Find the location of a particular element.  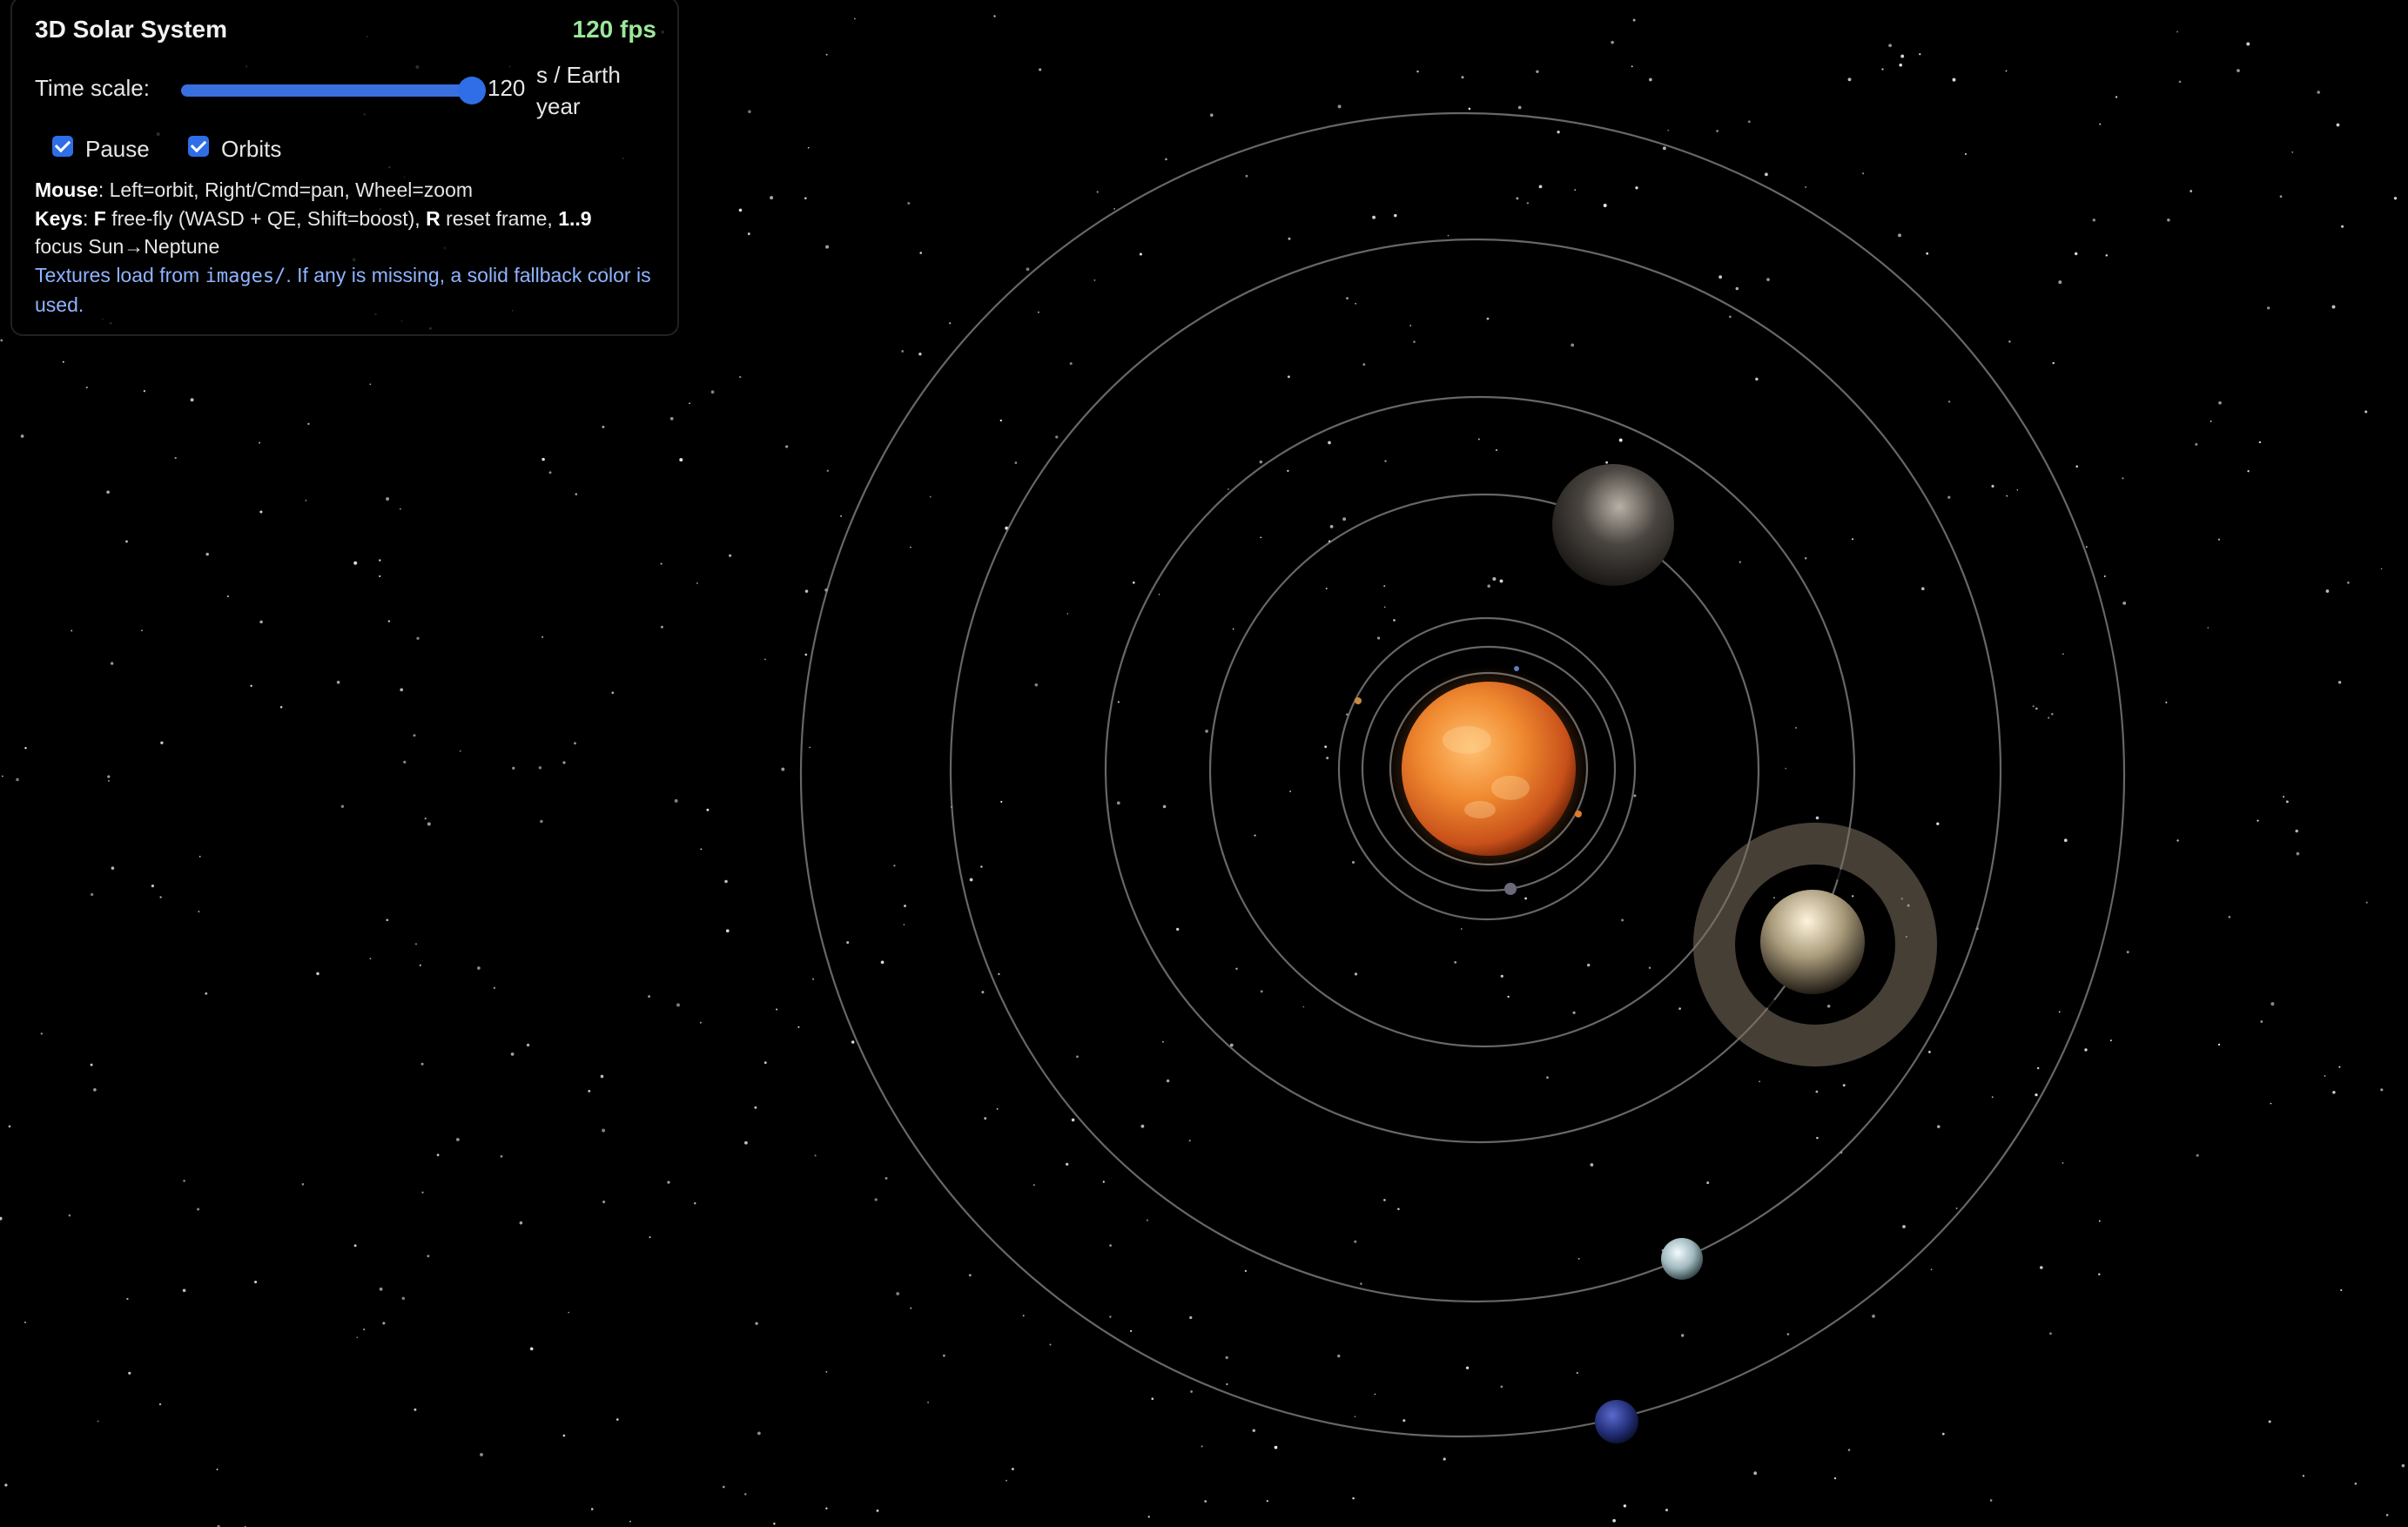

jupiter is located at coordinates (1613, 525).